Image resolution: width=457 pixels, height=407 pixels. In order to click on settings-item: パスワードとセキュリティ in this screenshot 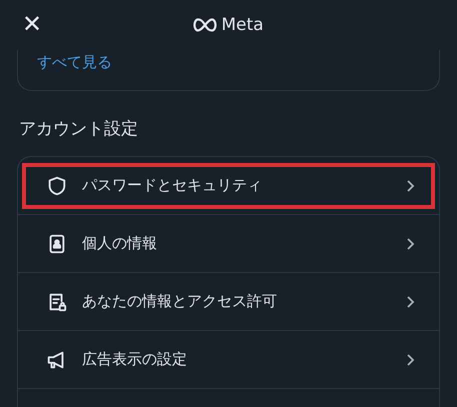, I will do `click(228, 185)`.